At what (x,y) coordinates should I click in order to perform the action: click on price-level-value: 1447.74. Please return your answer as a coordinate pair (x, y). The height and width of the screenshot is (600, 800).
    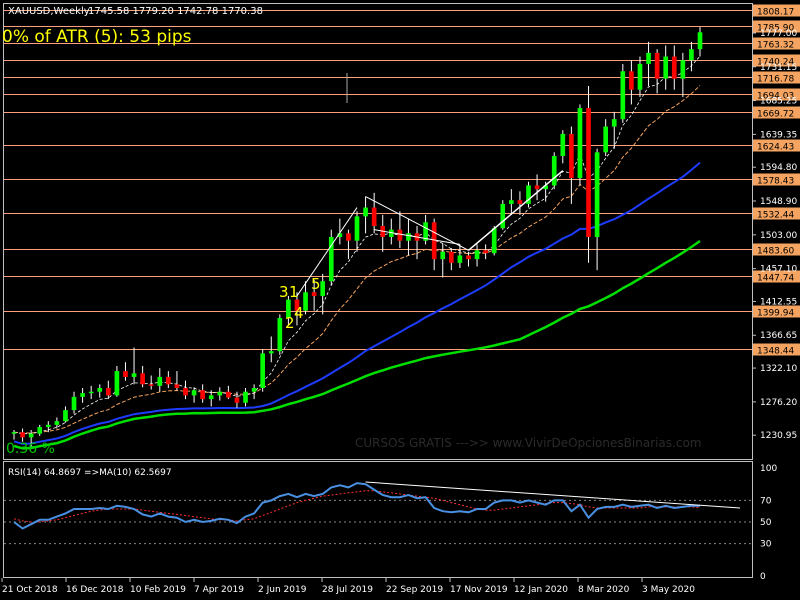
    Looking at the image, I should click on (775, 279).